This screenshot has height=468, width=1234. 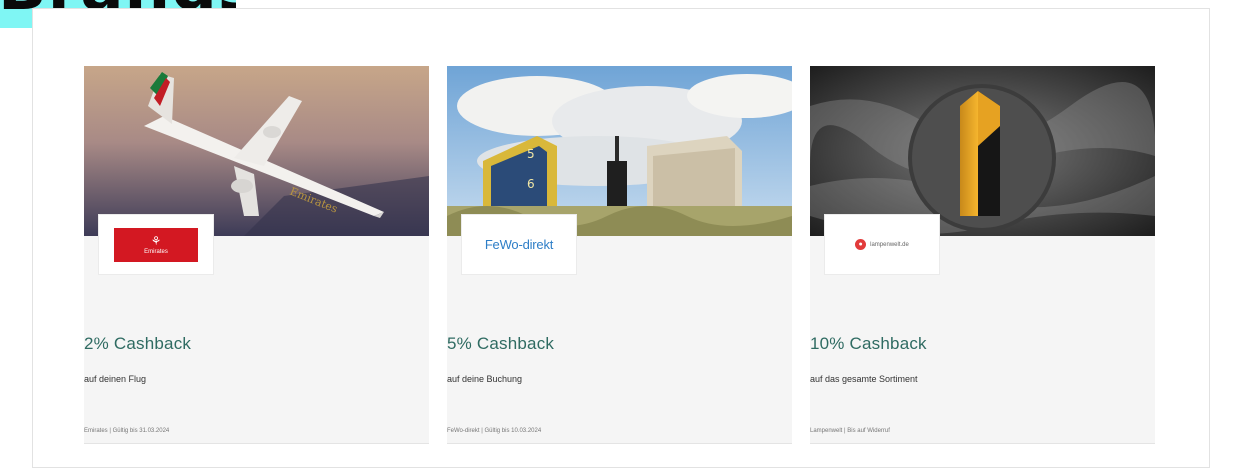 I want to click on lampenwelt-logo: ● lampenwelt.de, so click(x=882, y=244).